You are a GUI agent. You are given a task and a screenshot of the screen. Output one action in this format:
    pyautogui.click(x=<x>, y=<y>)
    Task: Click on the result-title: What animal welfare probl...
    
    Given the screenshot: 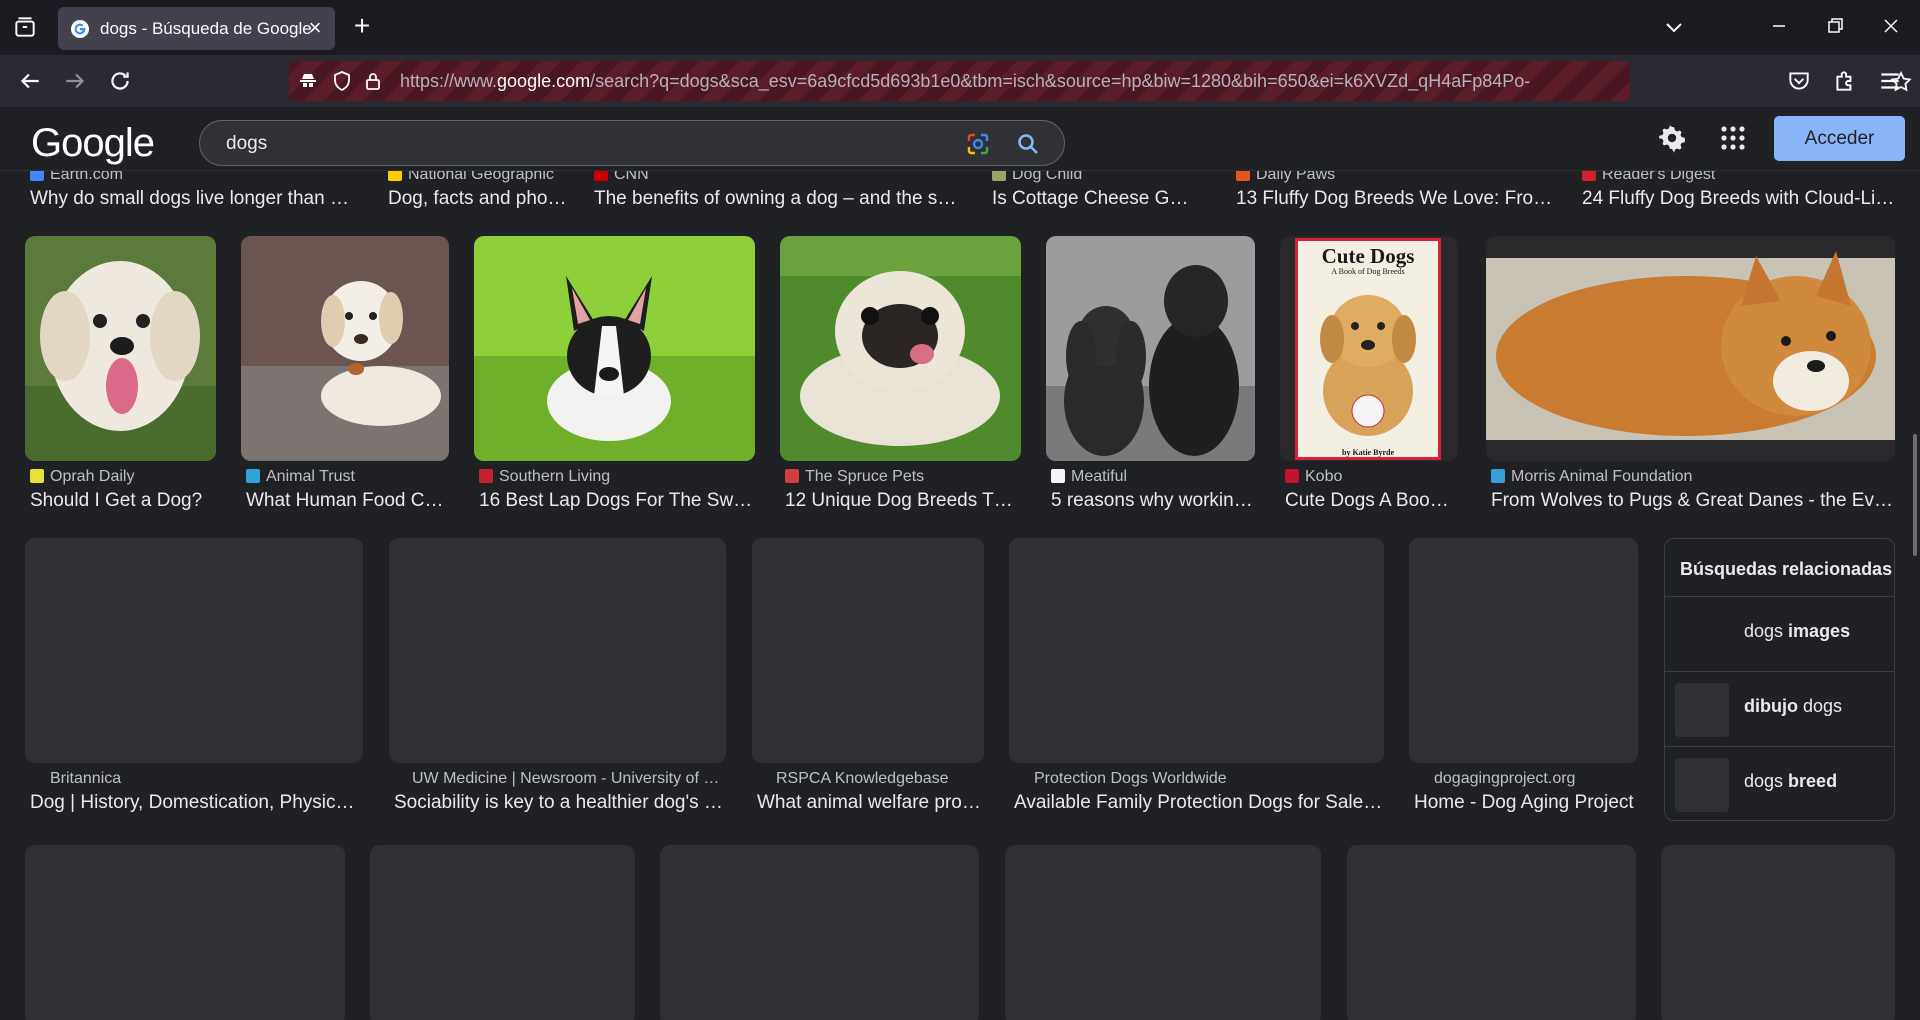 What is the action you would take?
    pyautogui.click(x=871, y=803)
    